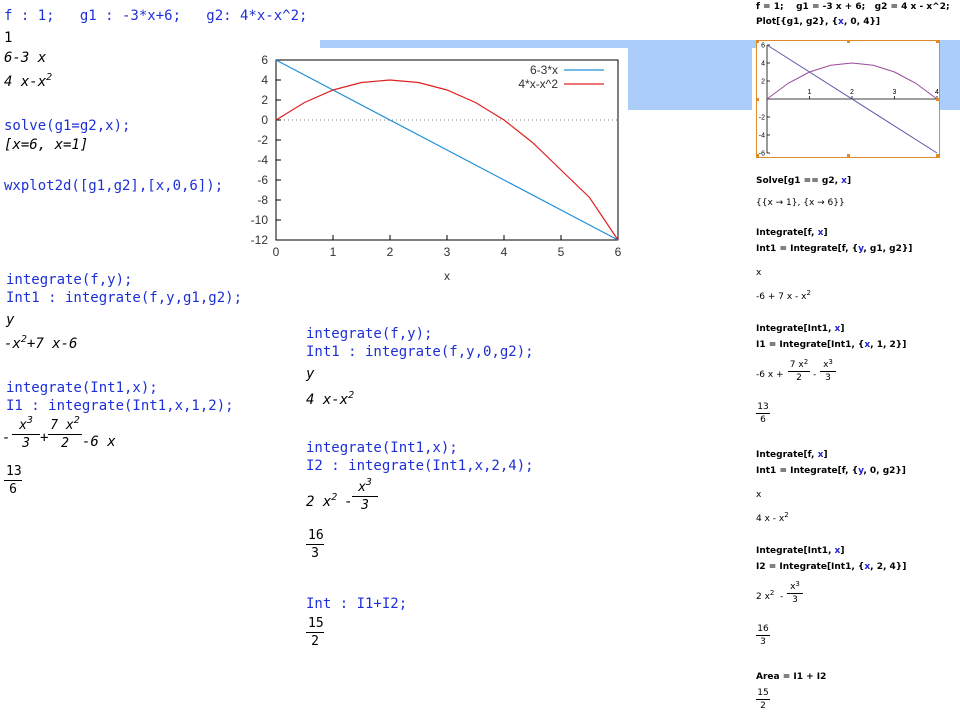  Describe the element at coordinates (759, 495) in the screenshot. I see `mma-out-x2: x` at that location.